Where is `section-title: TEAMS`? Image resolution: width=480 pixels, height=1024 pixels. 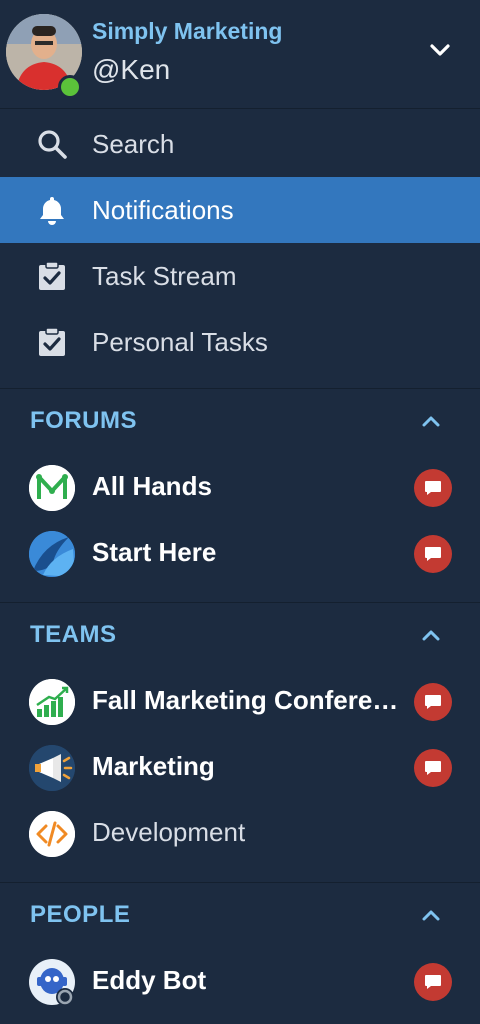
section-title: TEAMS is located at coordinates (73, 634).